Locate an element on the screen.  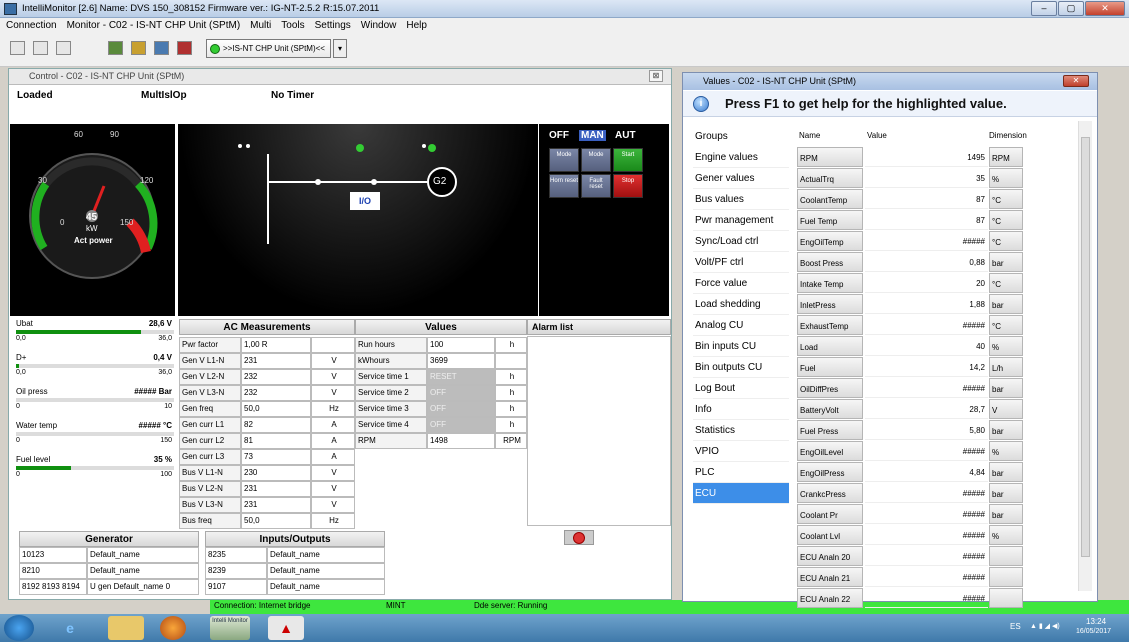
pdf-reader-icon: ▲ is located at coordinates (286, 628).